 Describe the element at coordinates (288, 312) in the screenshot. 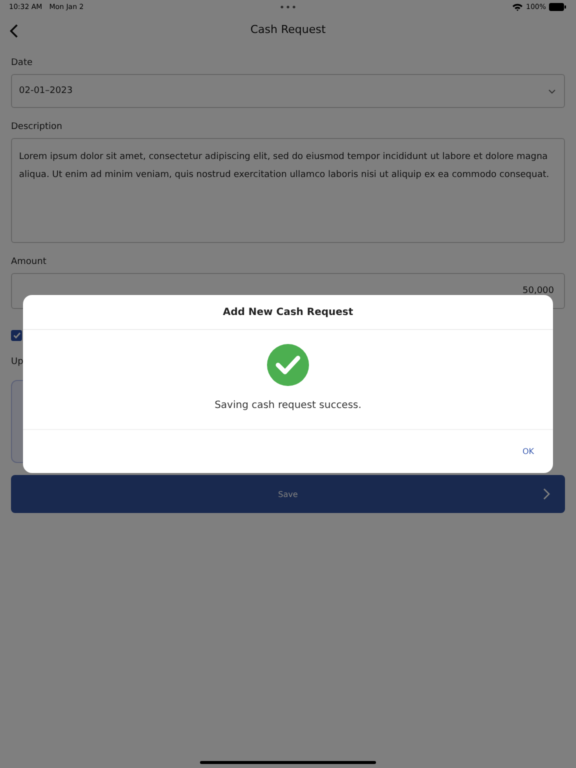

I see `dialog-title: Add New Cash Request` at that location.